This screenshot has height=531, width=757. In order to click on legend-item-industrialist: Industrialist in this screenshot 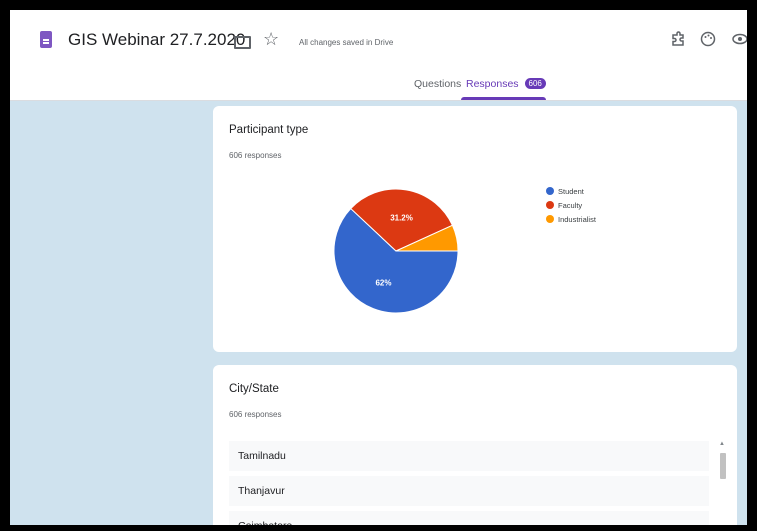, I will do `click(571, 220)`.